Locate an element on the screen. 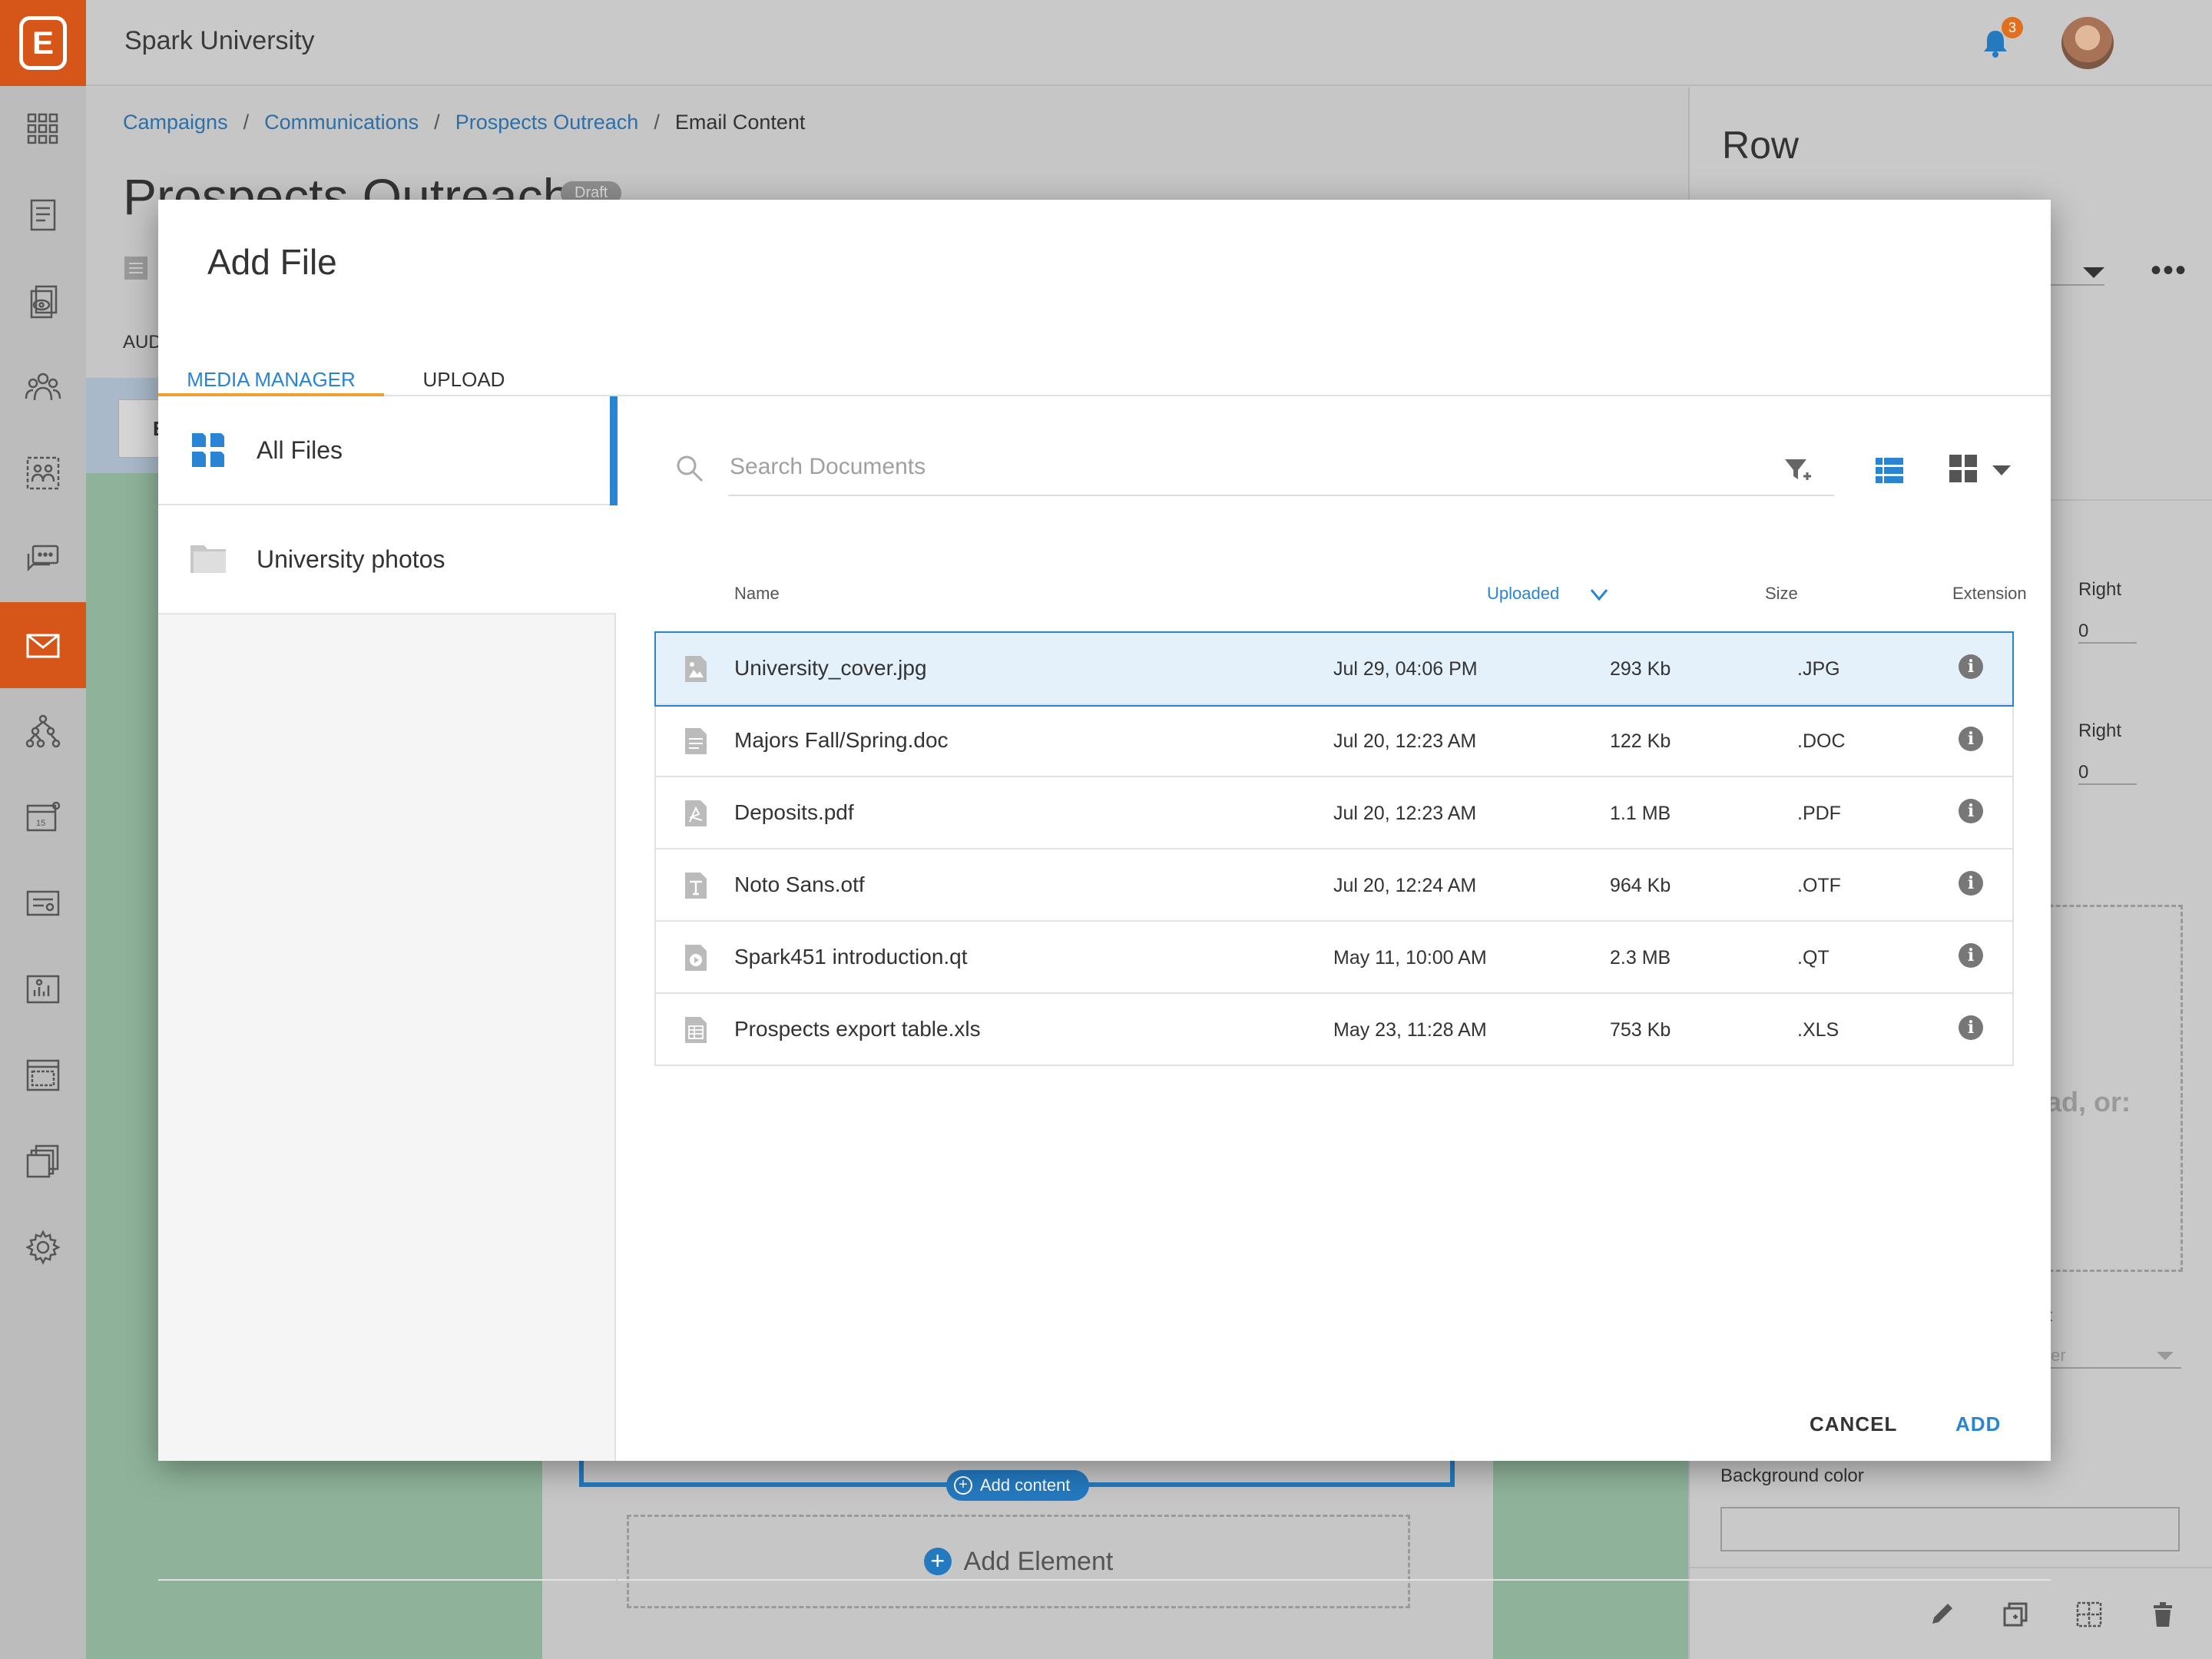  add-content-button: + Add content is located at coordinates (1017, 1486).